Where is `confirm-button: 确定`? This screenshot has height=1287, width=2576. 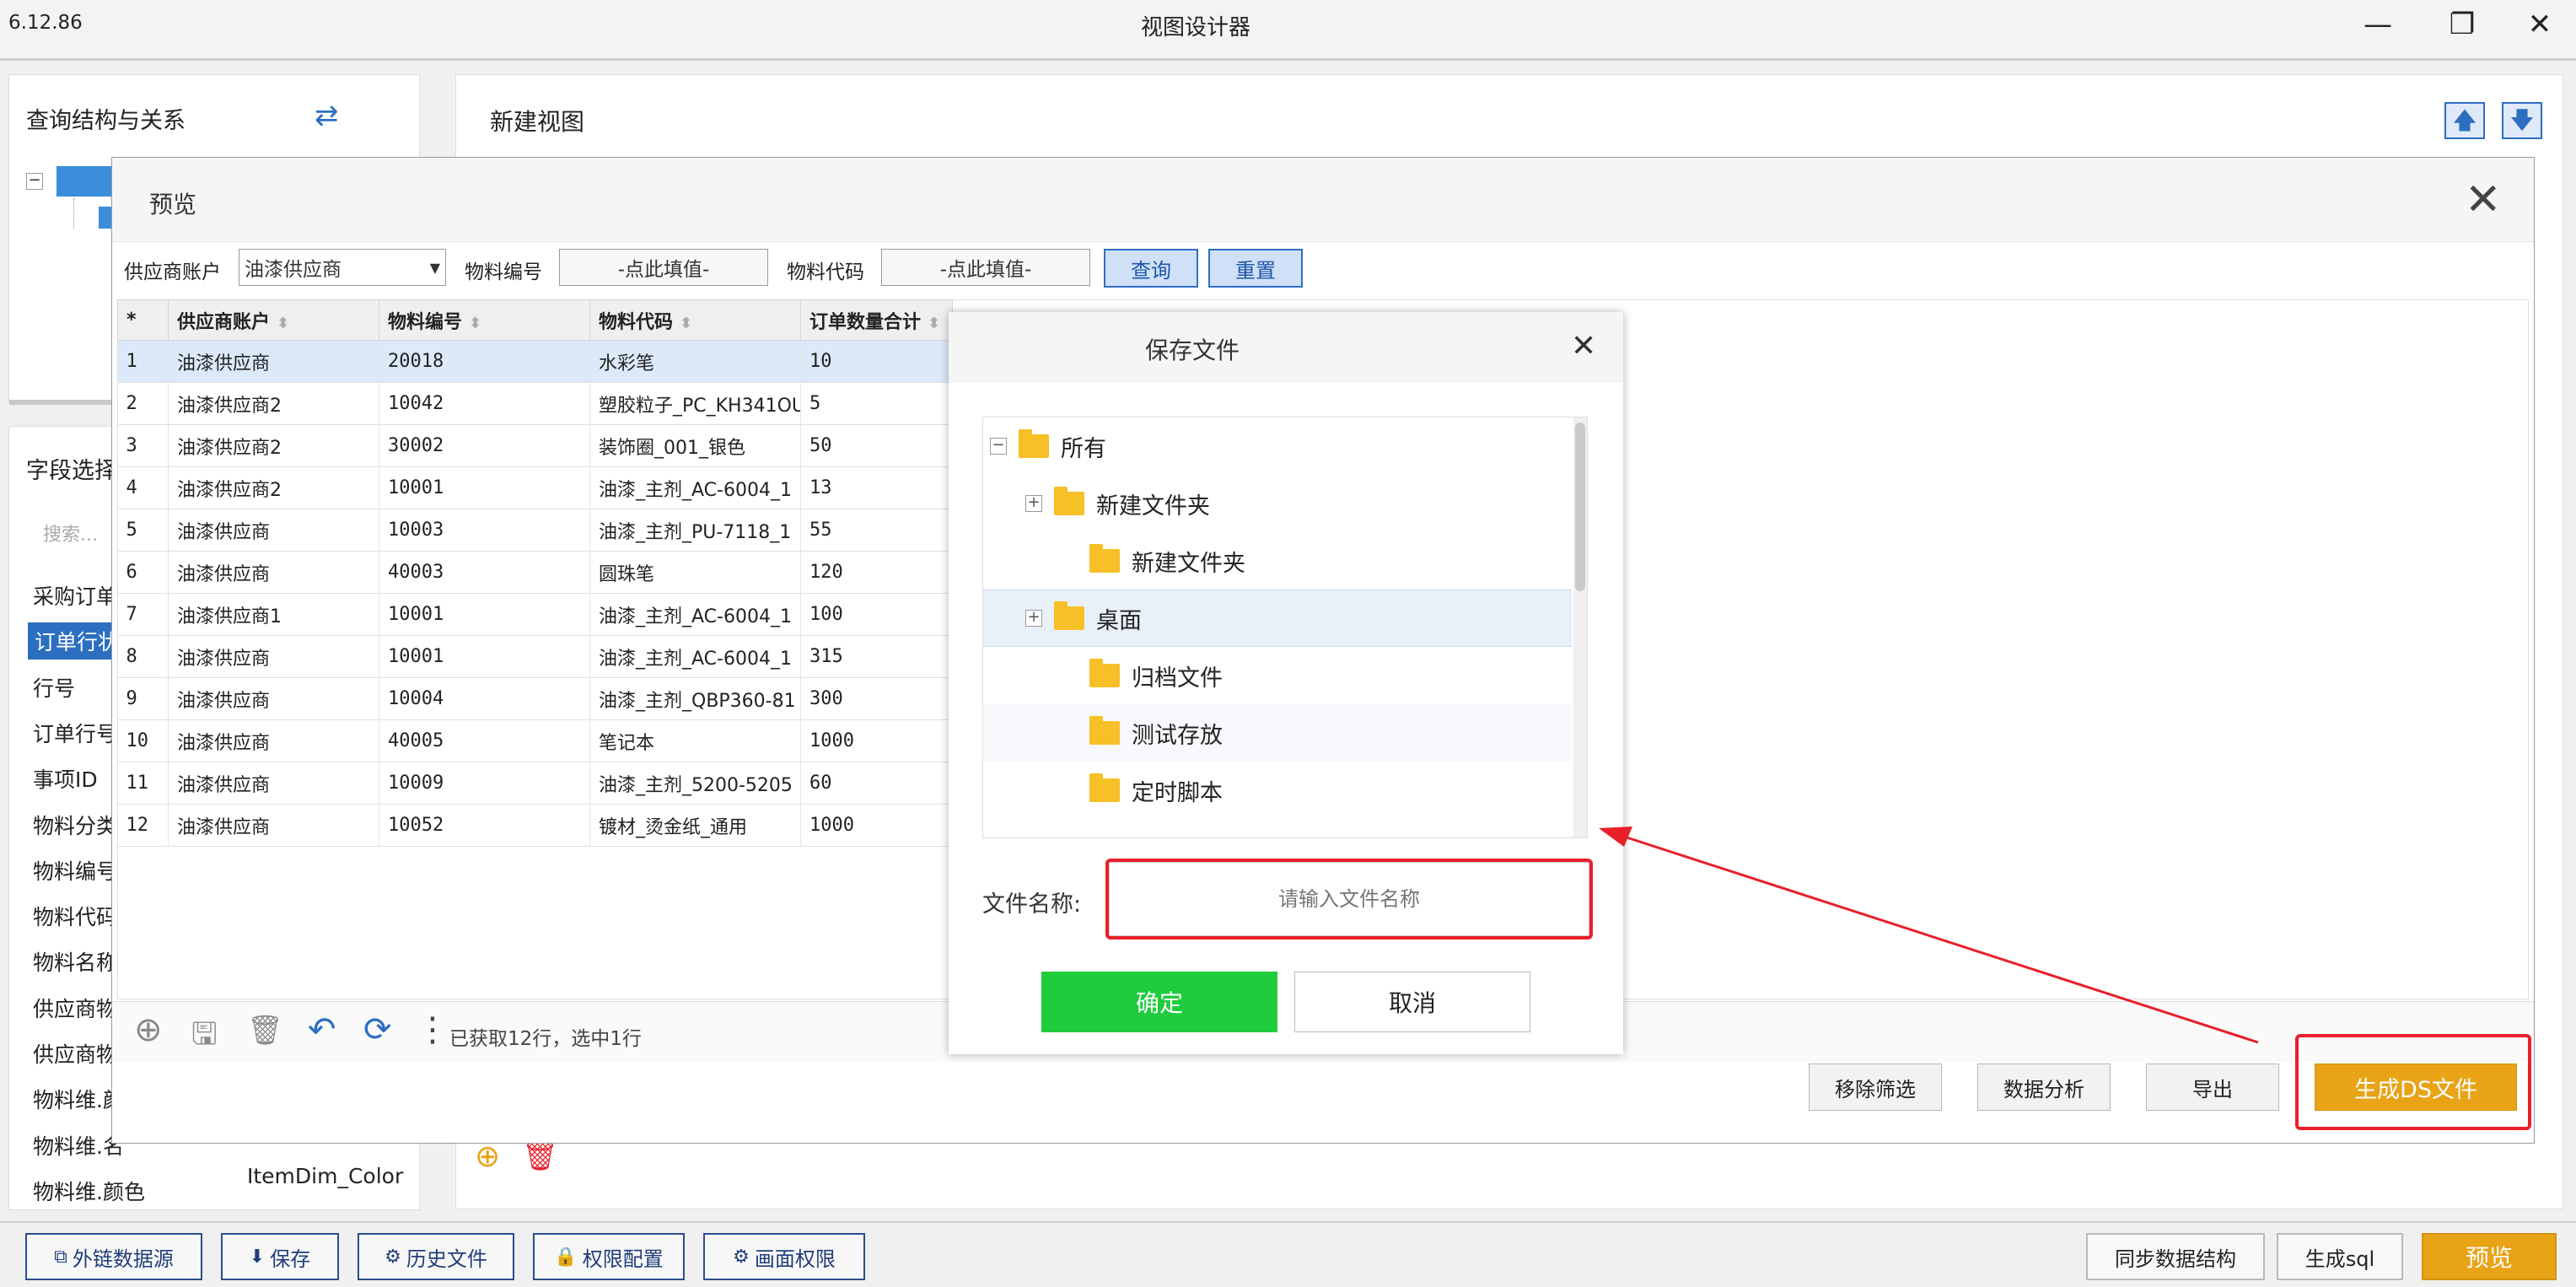 confirm-button: 确定 is located at coordinates (1159, 1002).